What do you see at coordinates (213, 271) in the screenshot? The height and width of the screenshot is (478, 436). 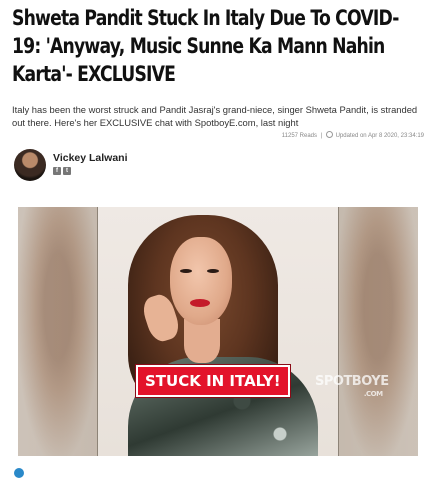 I see `photo-eye-right` at bounding box center [213, 271].